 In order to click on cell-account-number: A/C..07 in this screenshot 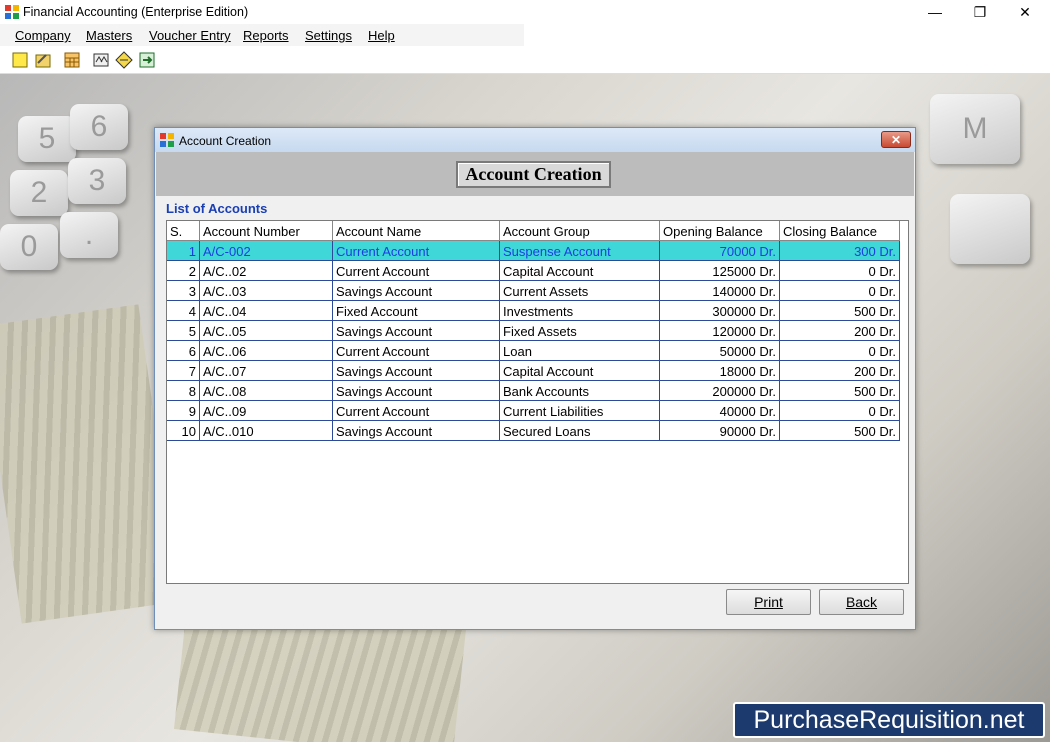, I will do `click(266, 371)`.